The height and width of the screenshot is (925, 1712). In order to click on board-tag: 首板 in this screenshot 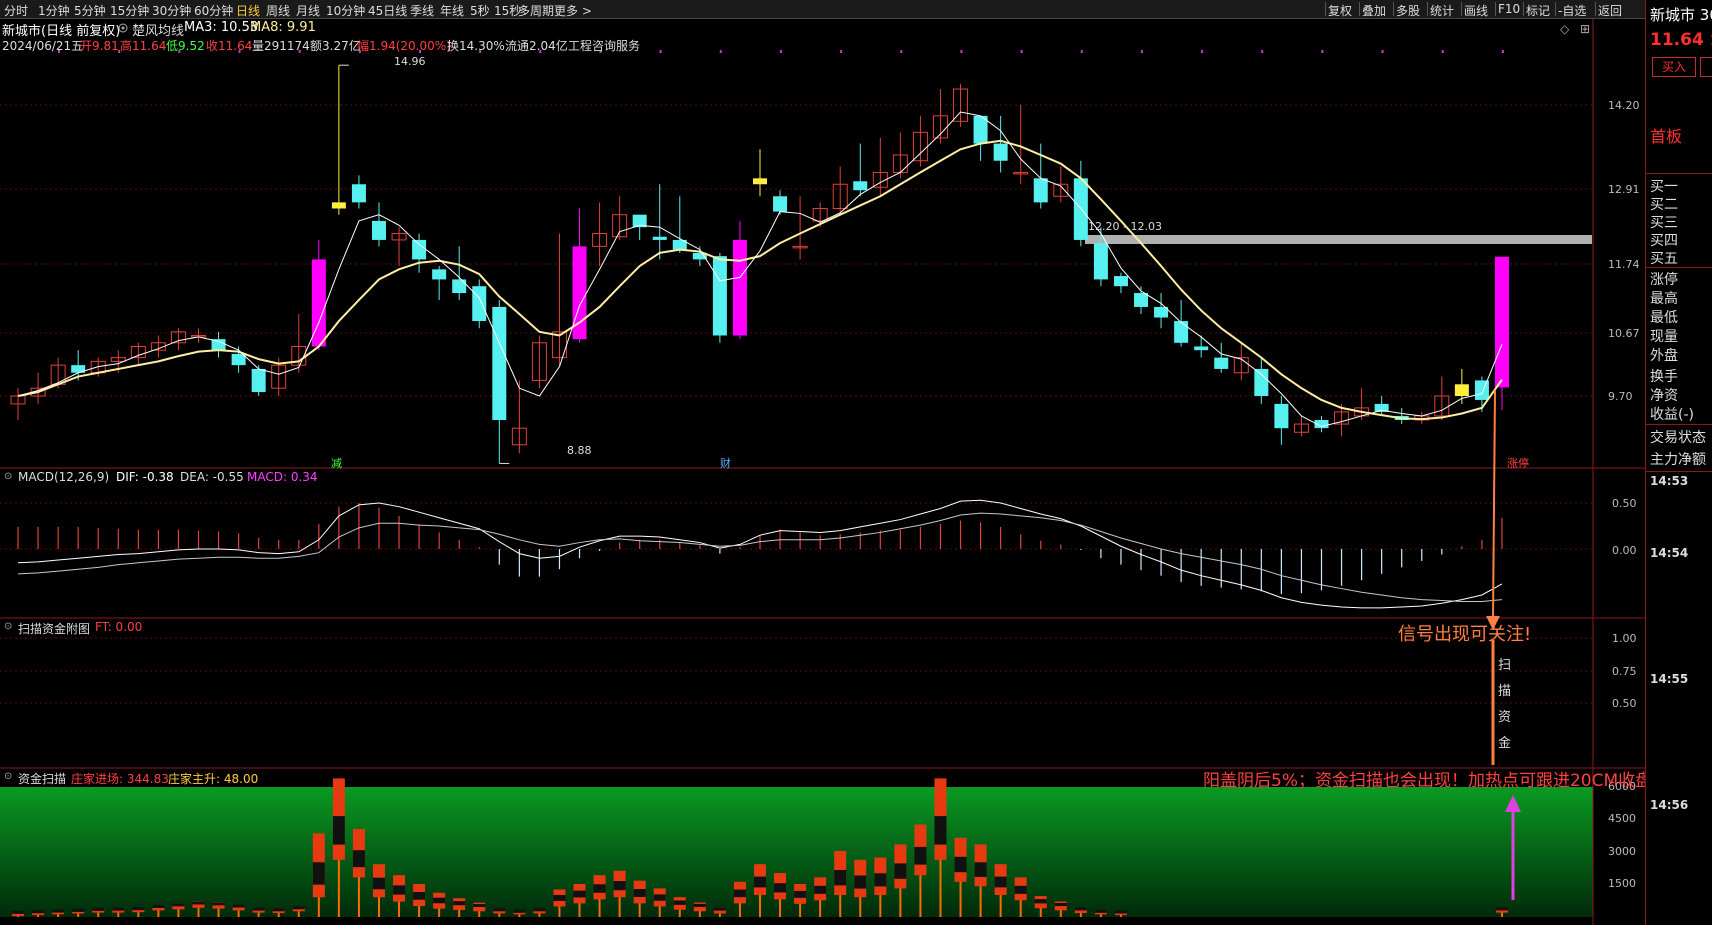, I will do `click(1666, 136)`.